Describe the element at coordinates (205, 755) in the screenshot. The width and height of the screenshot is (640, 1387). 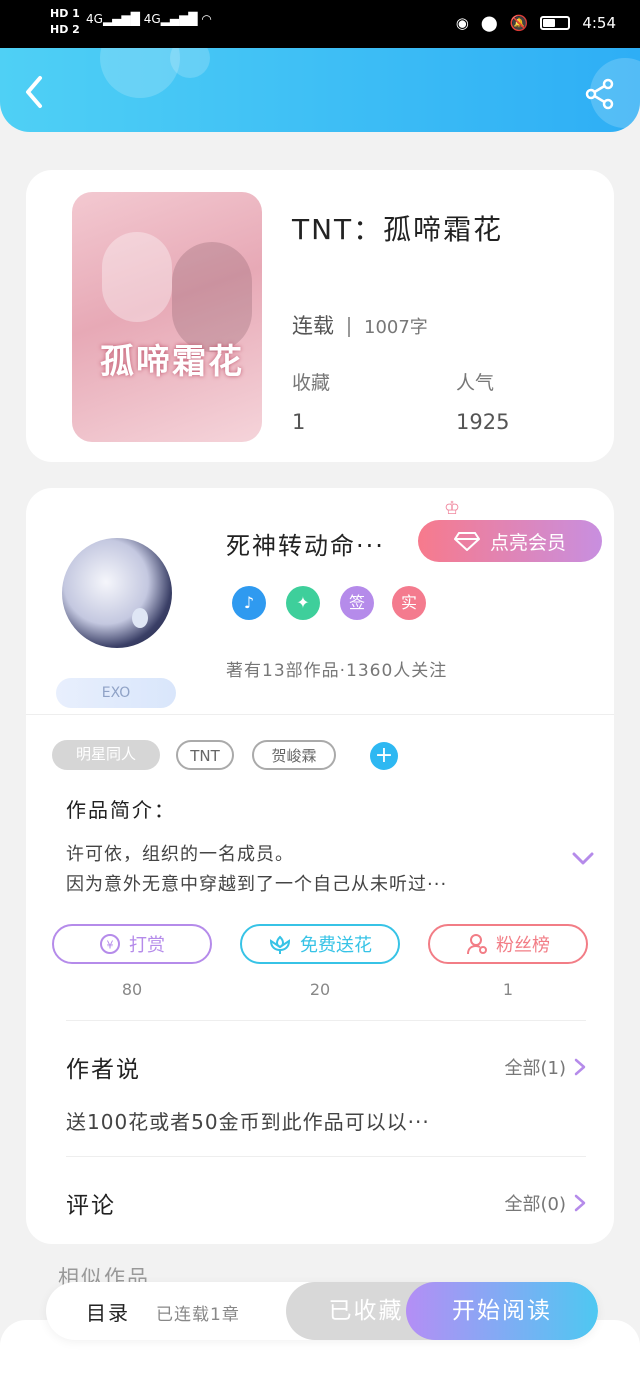
I see `tag-chip: TNT` at that location.